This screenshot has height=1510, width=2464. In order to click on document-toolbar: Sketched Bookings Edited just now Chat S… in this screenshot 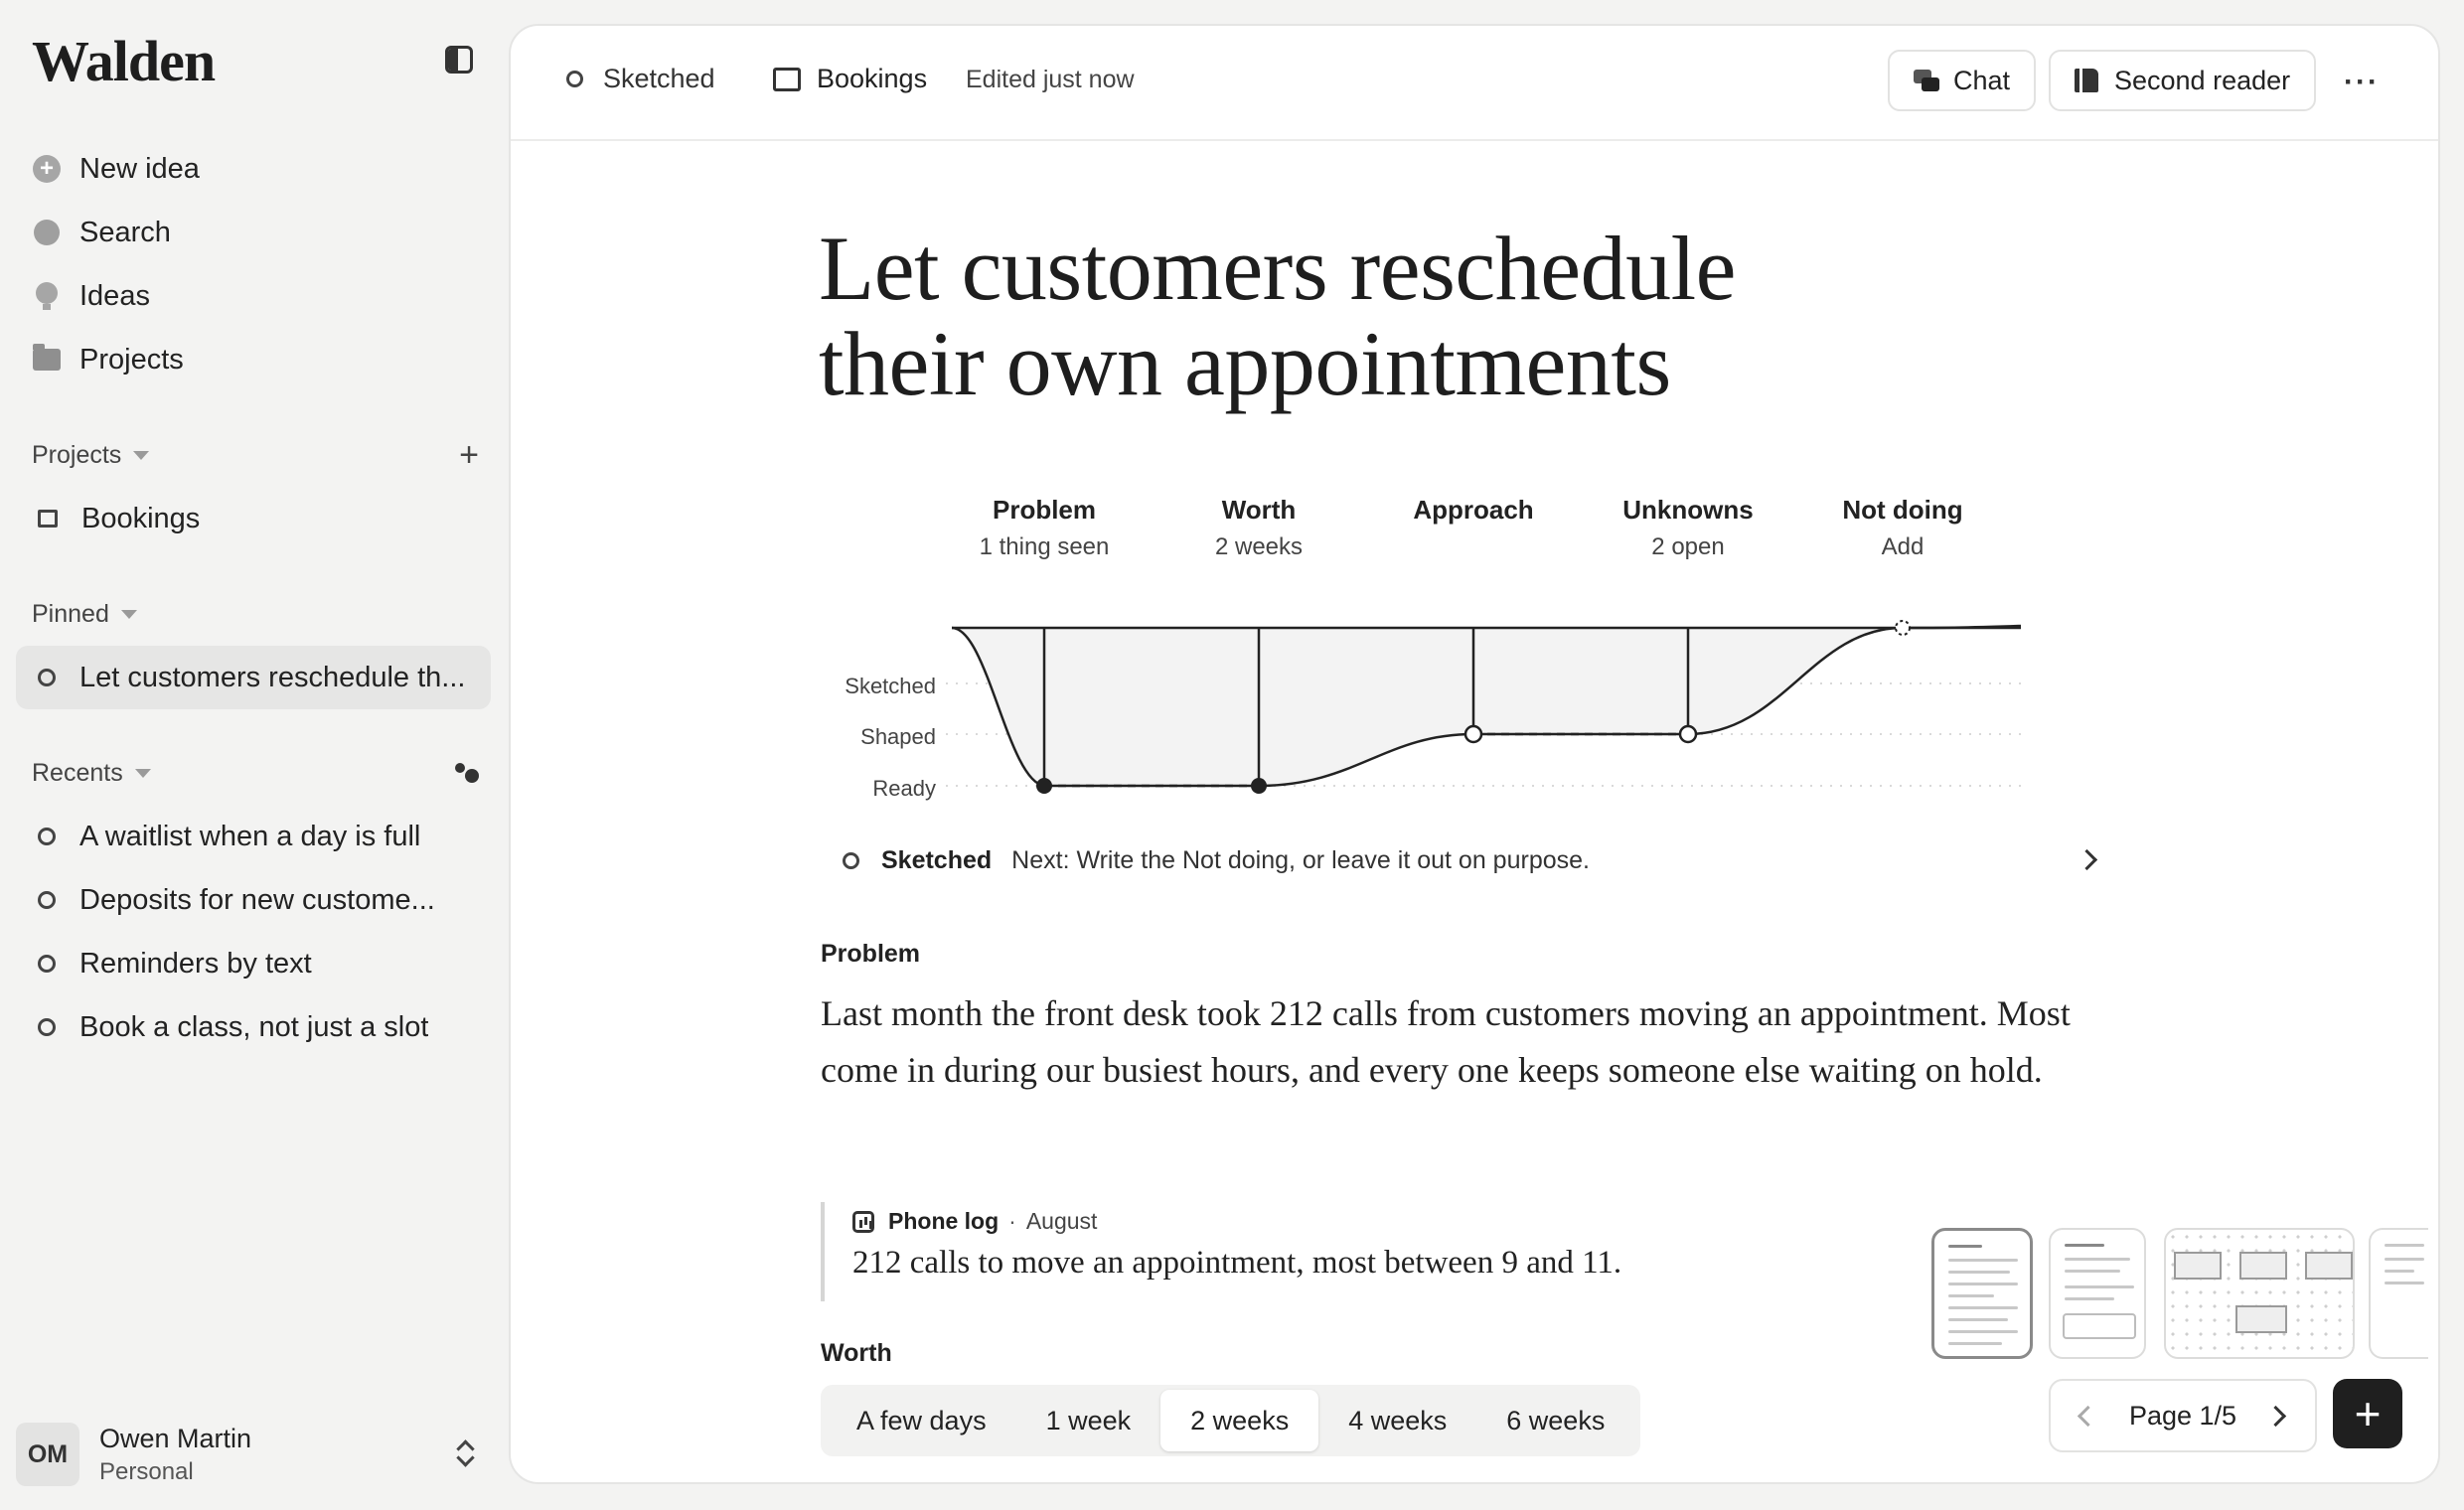, I will do `click(1474, 83)`.